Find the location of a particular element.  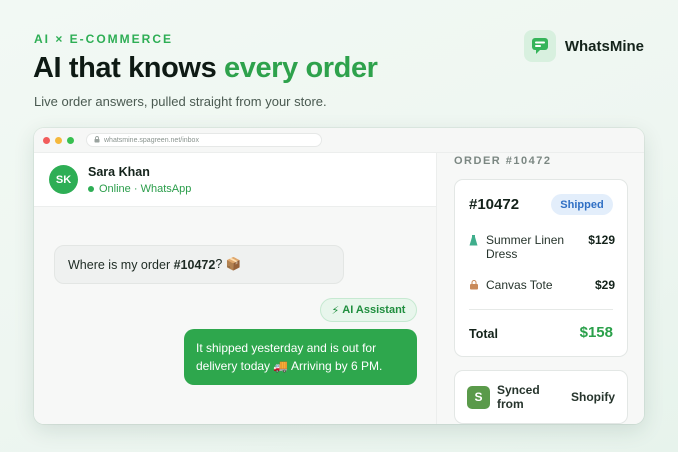

close-window-dot is located at coordinates (46, 140).